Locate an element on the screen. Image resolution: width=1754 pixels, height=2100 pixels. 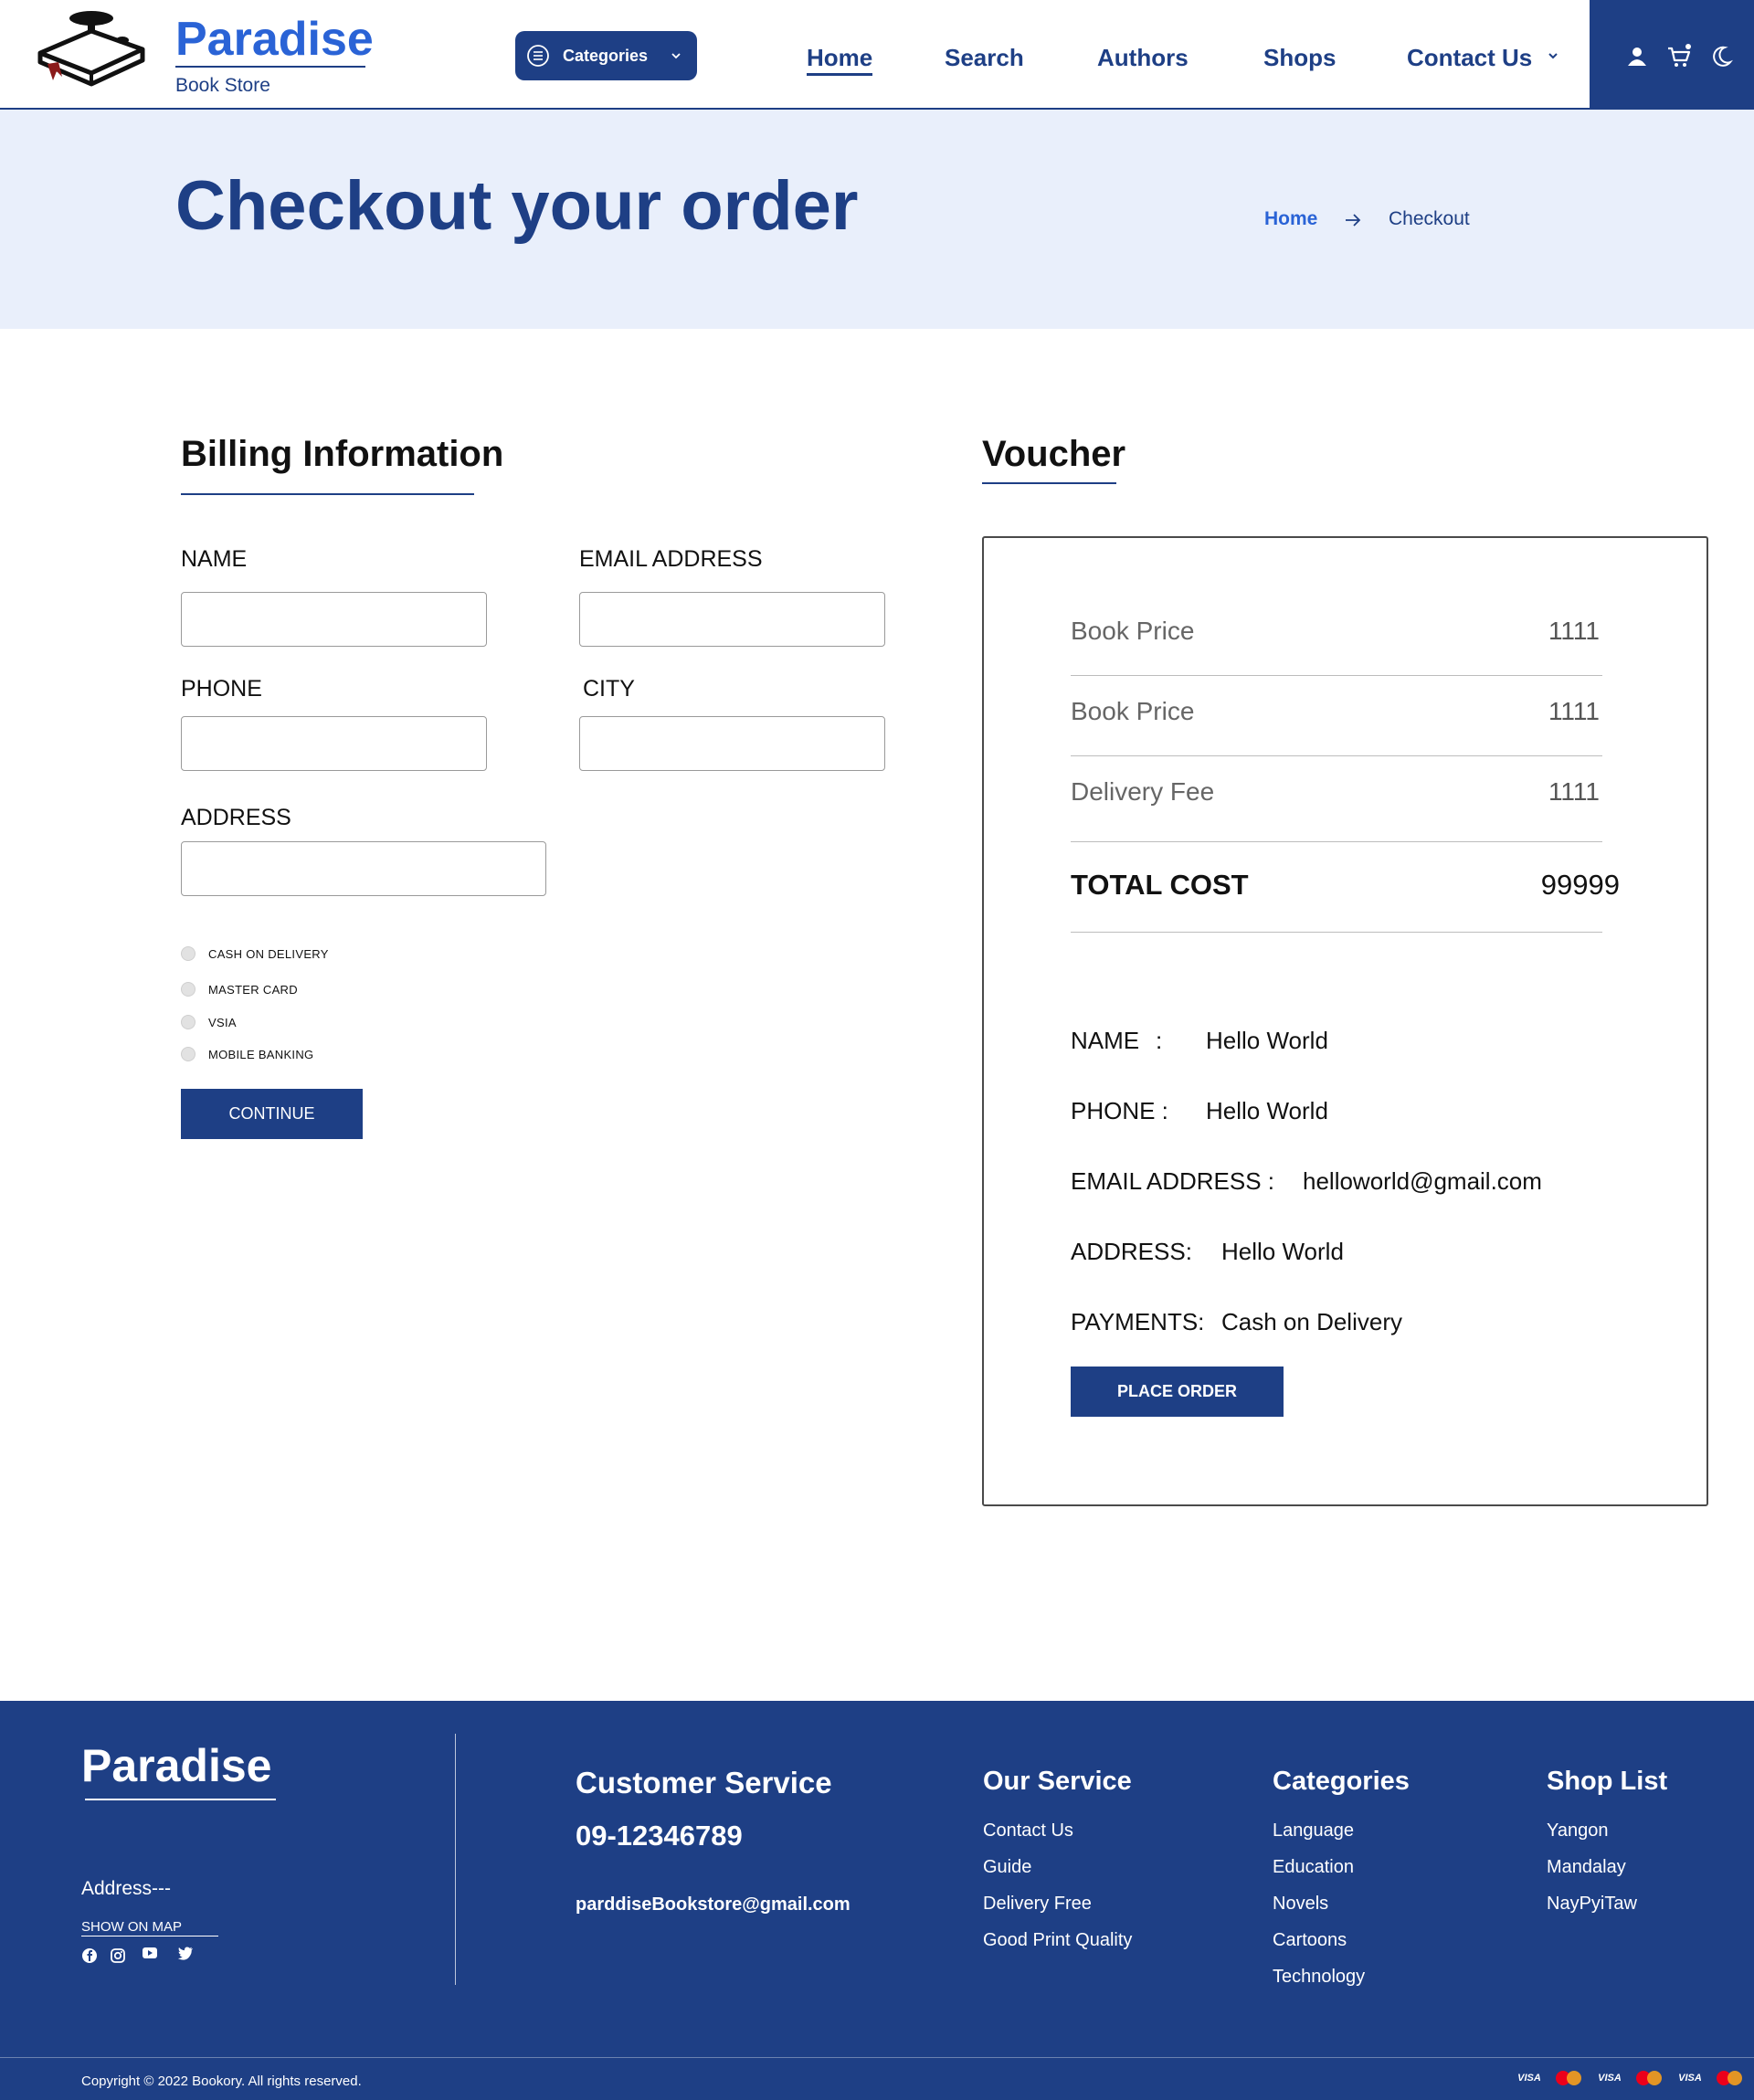
footer-email: parddiseBookstore@gmail.com is located at coordinates (714, 1905).